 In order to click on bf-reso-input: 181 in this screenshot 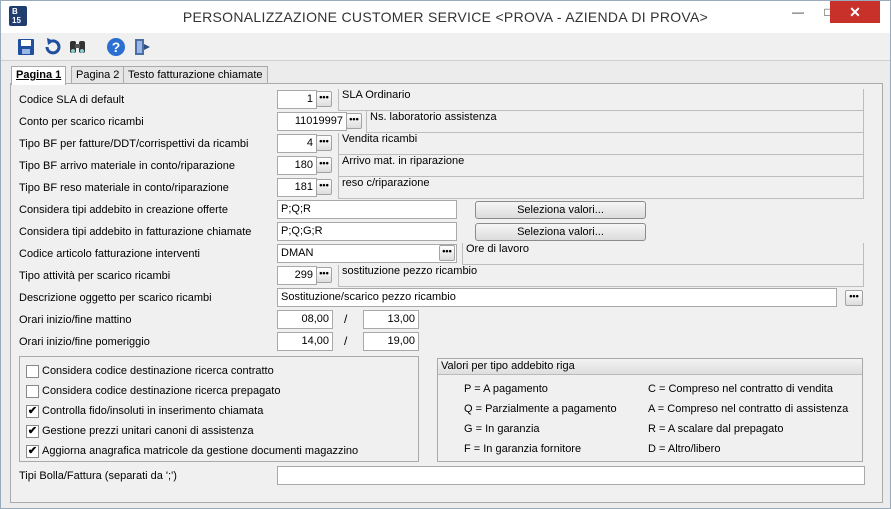, I will do `click(297, 187)`.